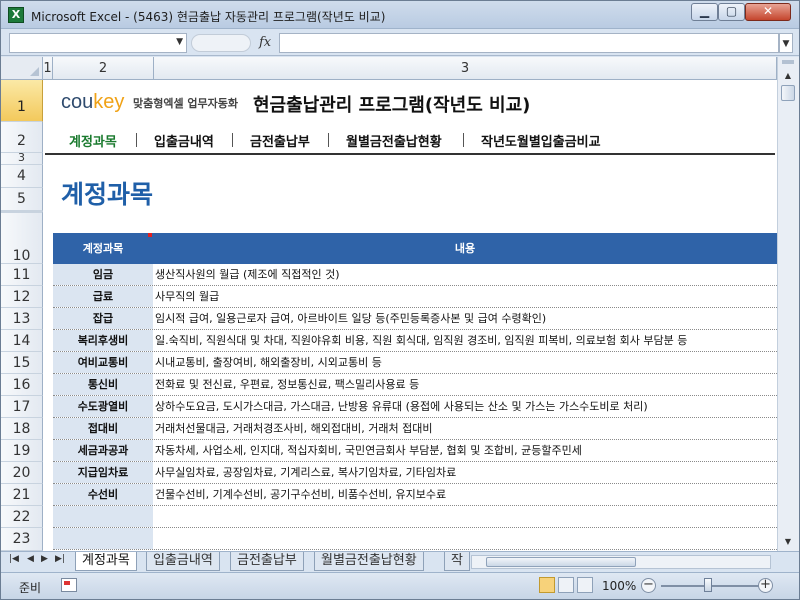  Describe the element at coordinates (22, 517) in the screenshot. I see `row-header: 22` at that location.